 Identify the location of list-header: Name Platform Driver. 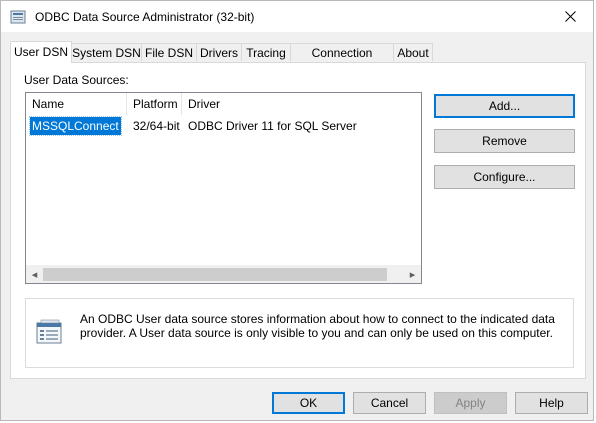
(223, 104).